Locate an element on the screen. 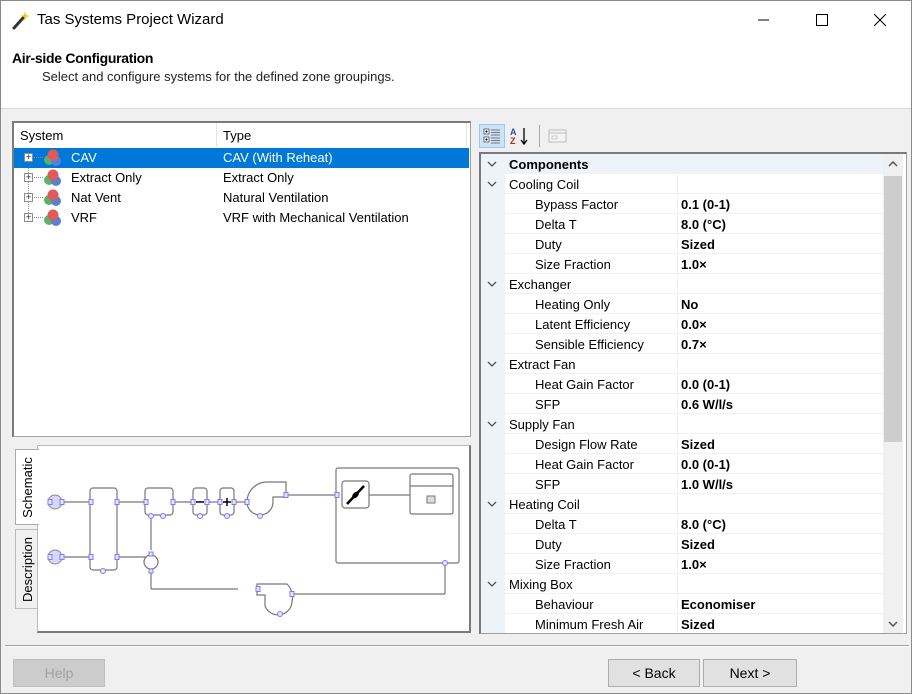 The image size is (912, 694). help-button: Help is located at coordinates (59, 673).